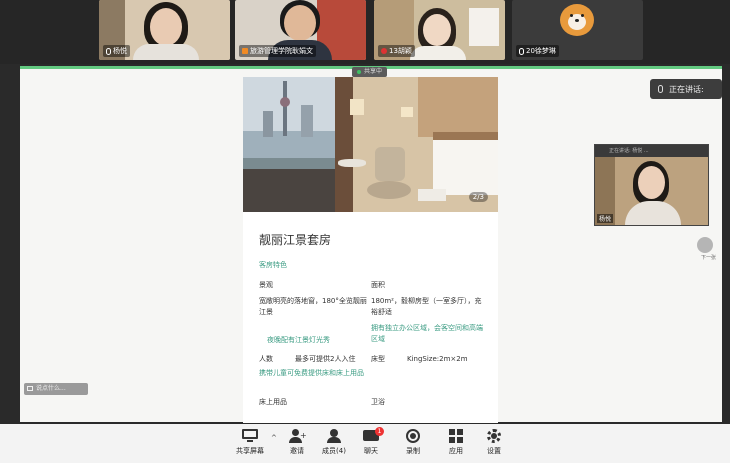 The image size is (730, 463). What do you see at coordinates (266, 359) in the screenshot?
I see `people-label: 人数` at bounding box center [266, 359].